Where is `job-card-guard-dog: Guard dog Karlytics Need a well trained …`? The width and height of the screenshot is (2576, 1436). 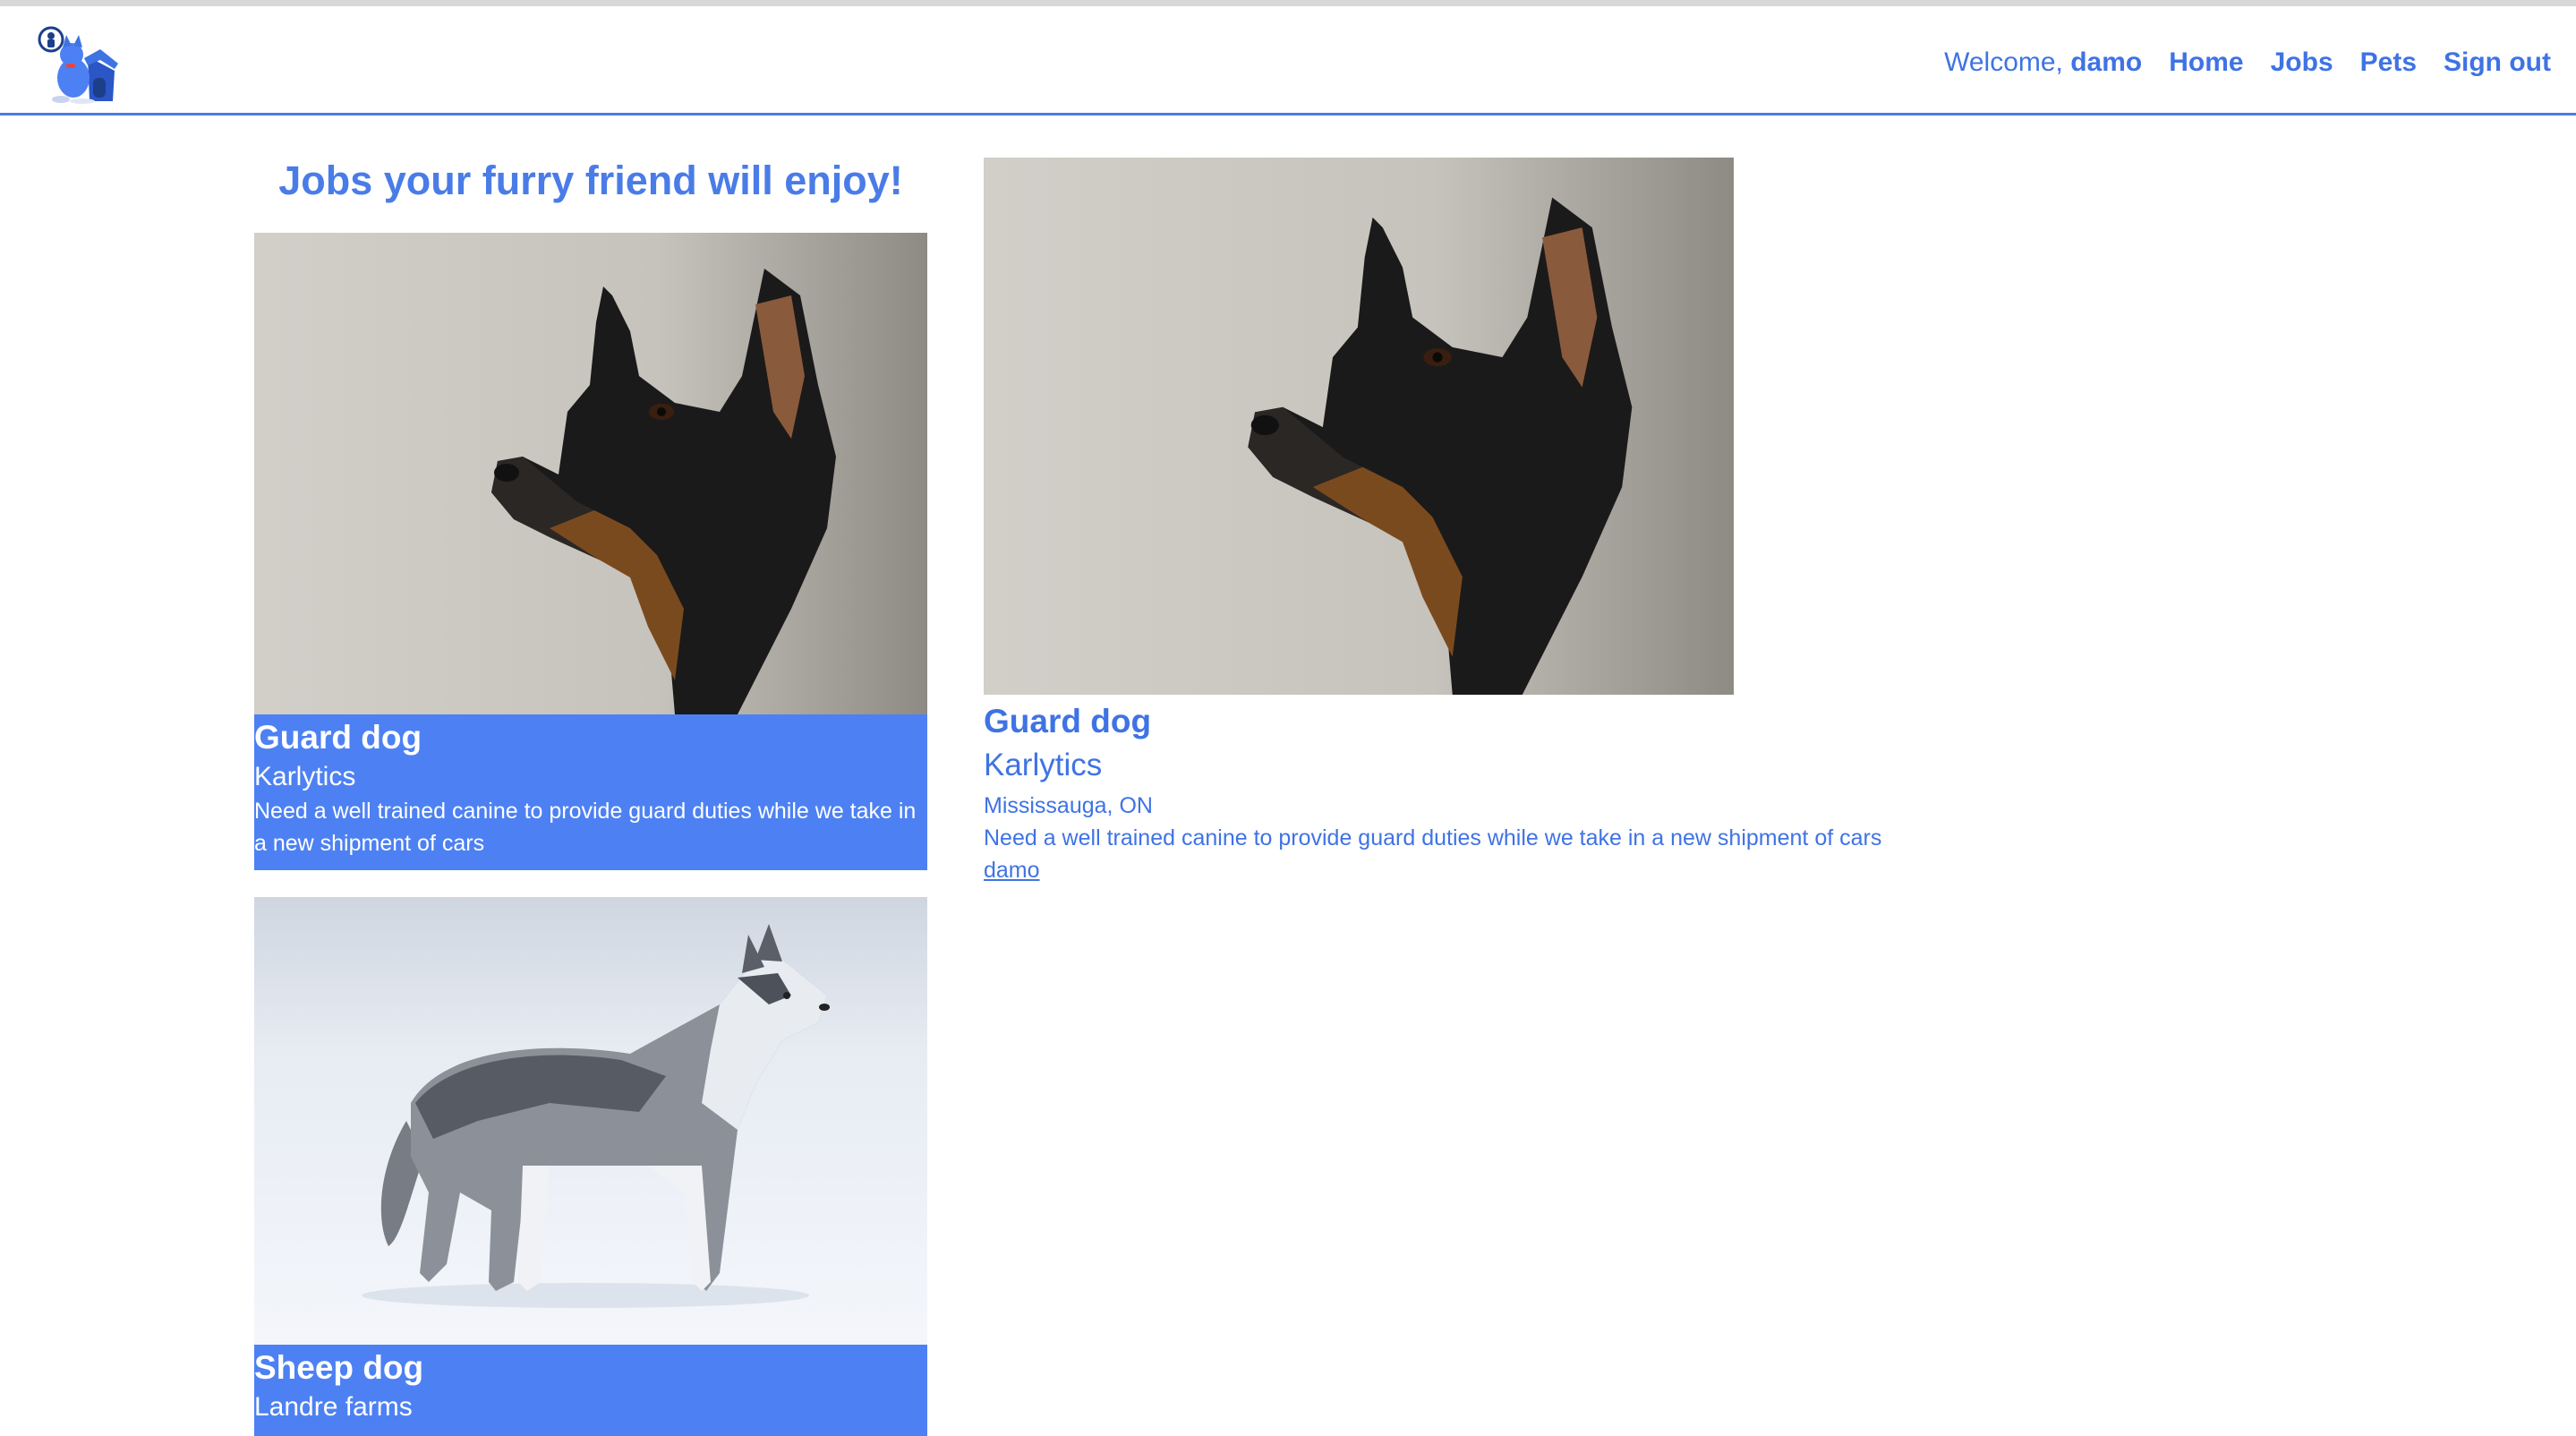 job-card-guard-dog: Guard dog Karlytics Need a well trained … is located at coordinates (590, 551).